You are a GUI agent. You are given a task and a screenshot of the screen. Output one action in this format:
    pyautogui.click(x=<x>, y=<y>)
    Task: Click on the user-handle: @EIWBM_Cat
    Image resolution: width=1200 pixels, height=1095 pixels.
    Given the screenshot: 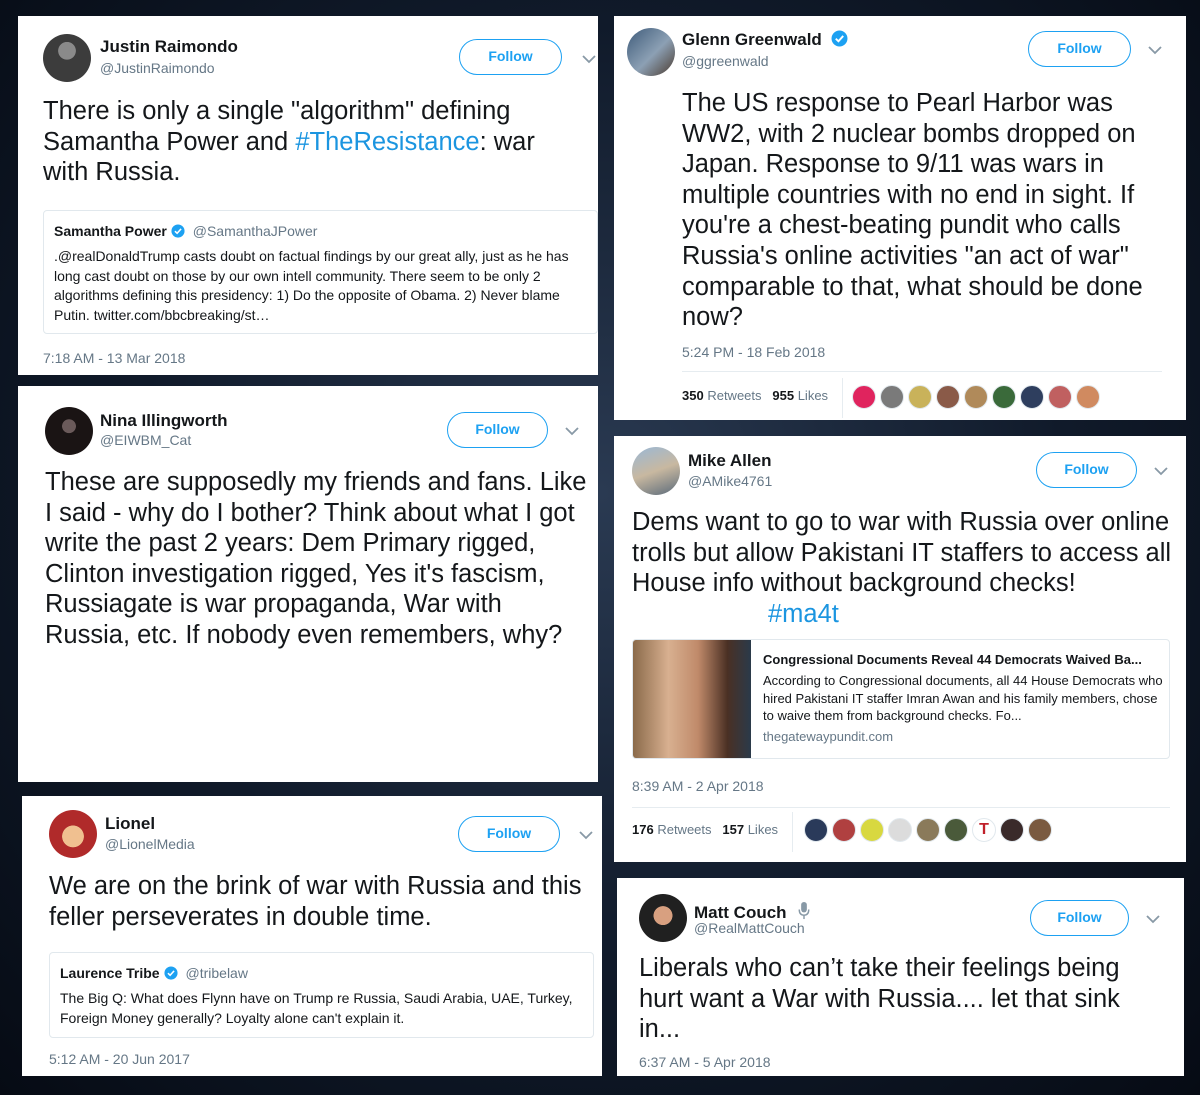 What is the action you would take?
    pyautogui.click(x=145, y=440)
    